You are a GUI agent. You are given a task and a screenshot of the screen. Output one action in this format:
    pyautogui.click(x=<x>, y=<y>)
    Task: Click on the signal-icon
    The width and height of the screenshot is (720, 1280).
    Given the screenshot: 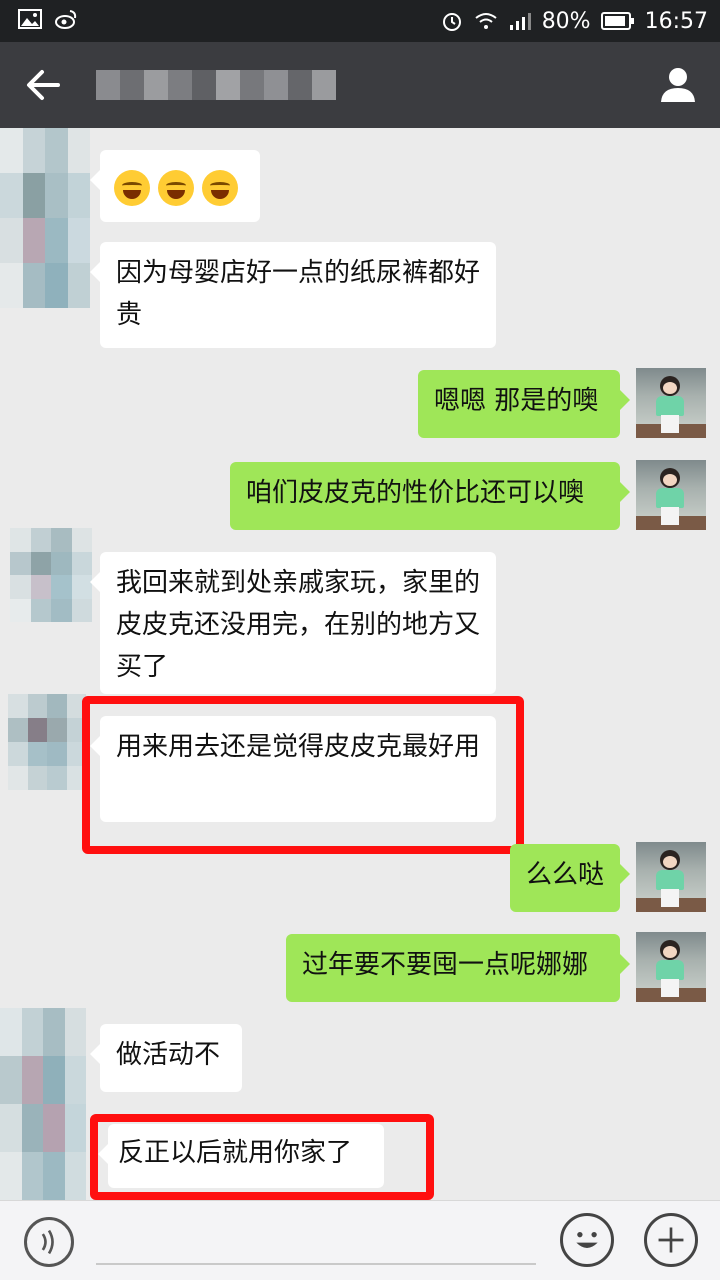 What is the action you would take?
    pyautogui.click(x=520, y=21)
    